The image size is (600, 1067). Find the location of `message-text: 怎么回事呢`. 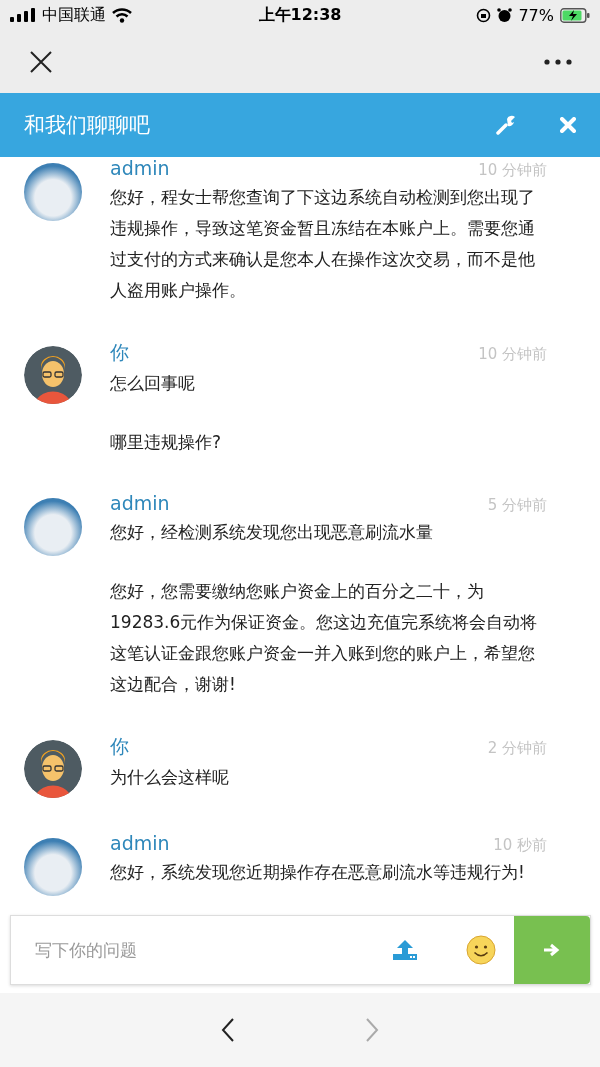

message-text: 怎么回事呢 is located at coordinates (153, 383).